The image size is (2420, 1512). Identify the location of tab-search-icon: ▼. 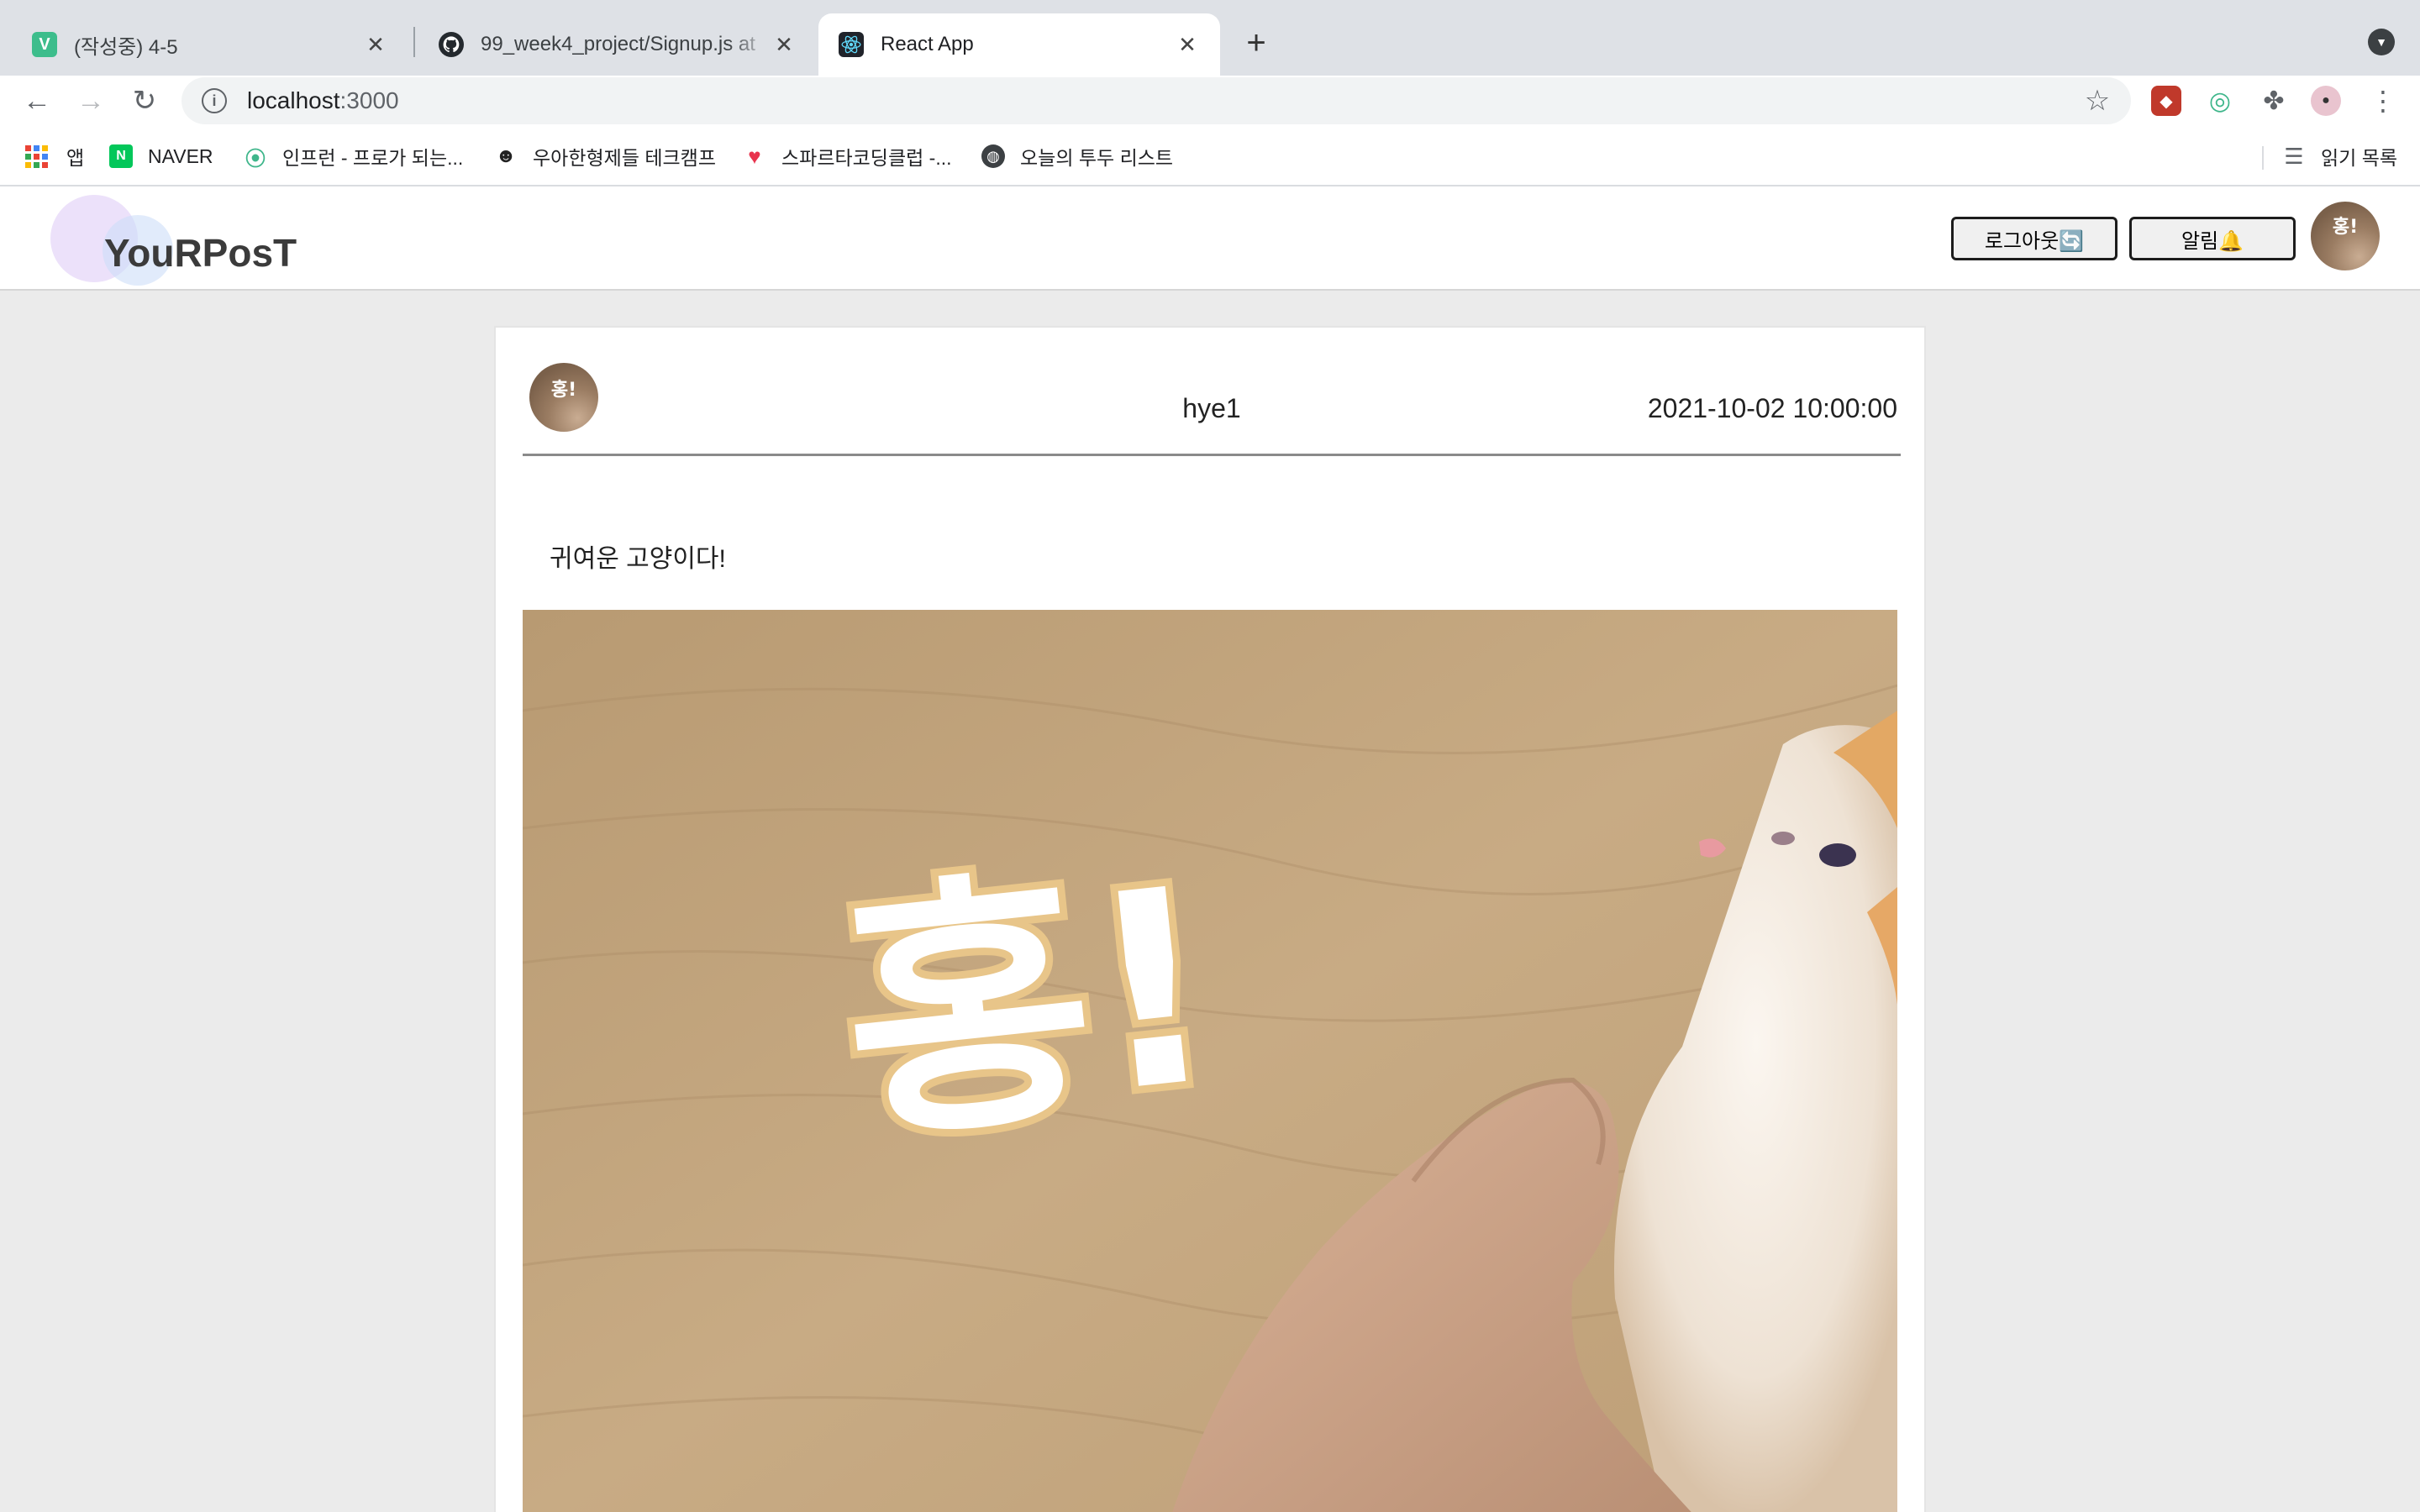
(2382, 42).